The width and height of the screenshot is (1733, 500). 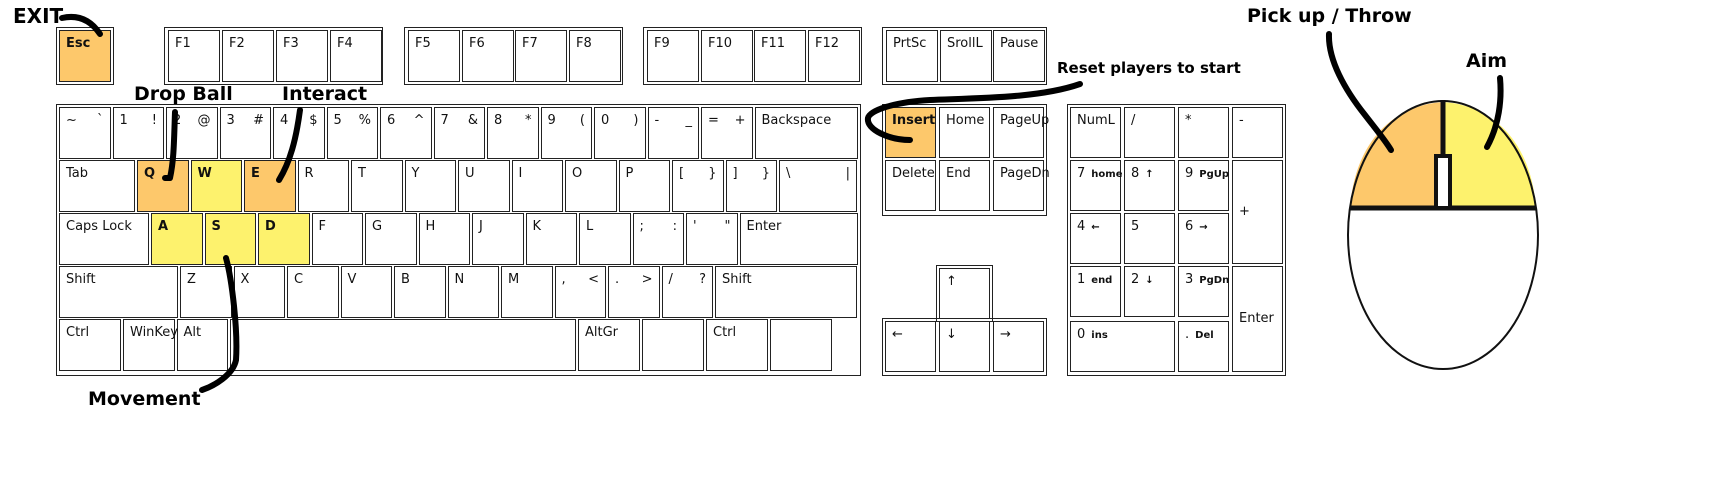 What do you see at coordinates (270, 226) in the screenshot?
I see `key-label: D` at bounding box center [270, 226].